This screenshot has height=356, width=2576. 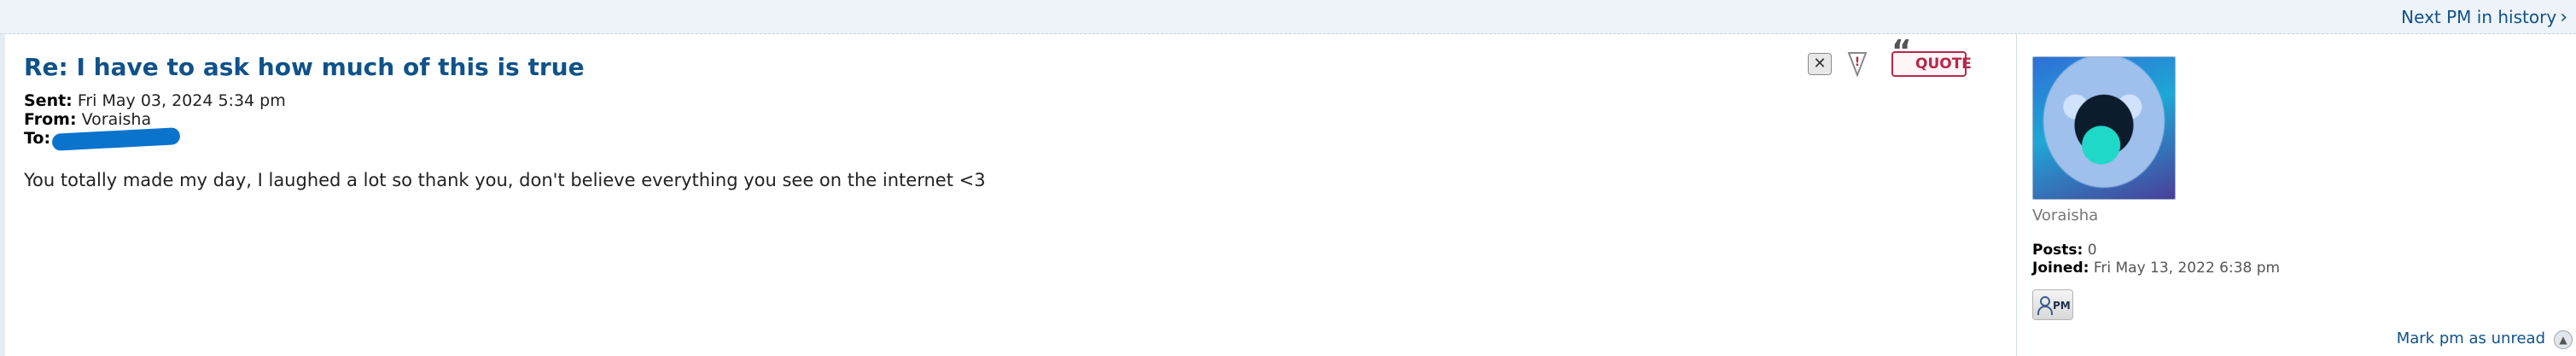 What do you see at coordinates (2479, 17) in the screenshot?
I see `next-pm-label: Next PM in history` at bounding box center [2479, 17].